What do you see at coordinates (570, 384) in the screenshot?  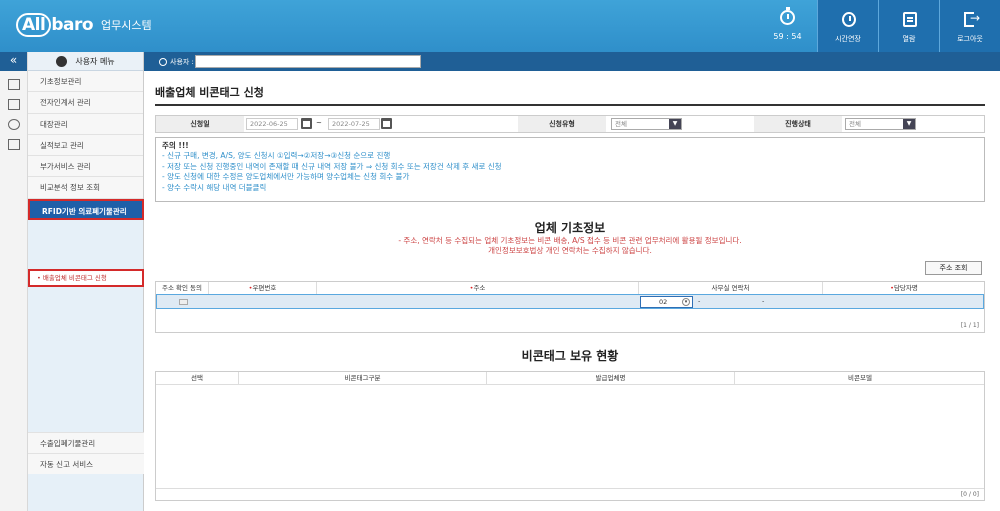 I see `header-divider` at bounding box center [570, 384].